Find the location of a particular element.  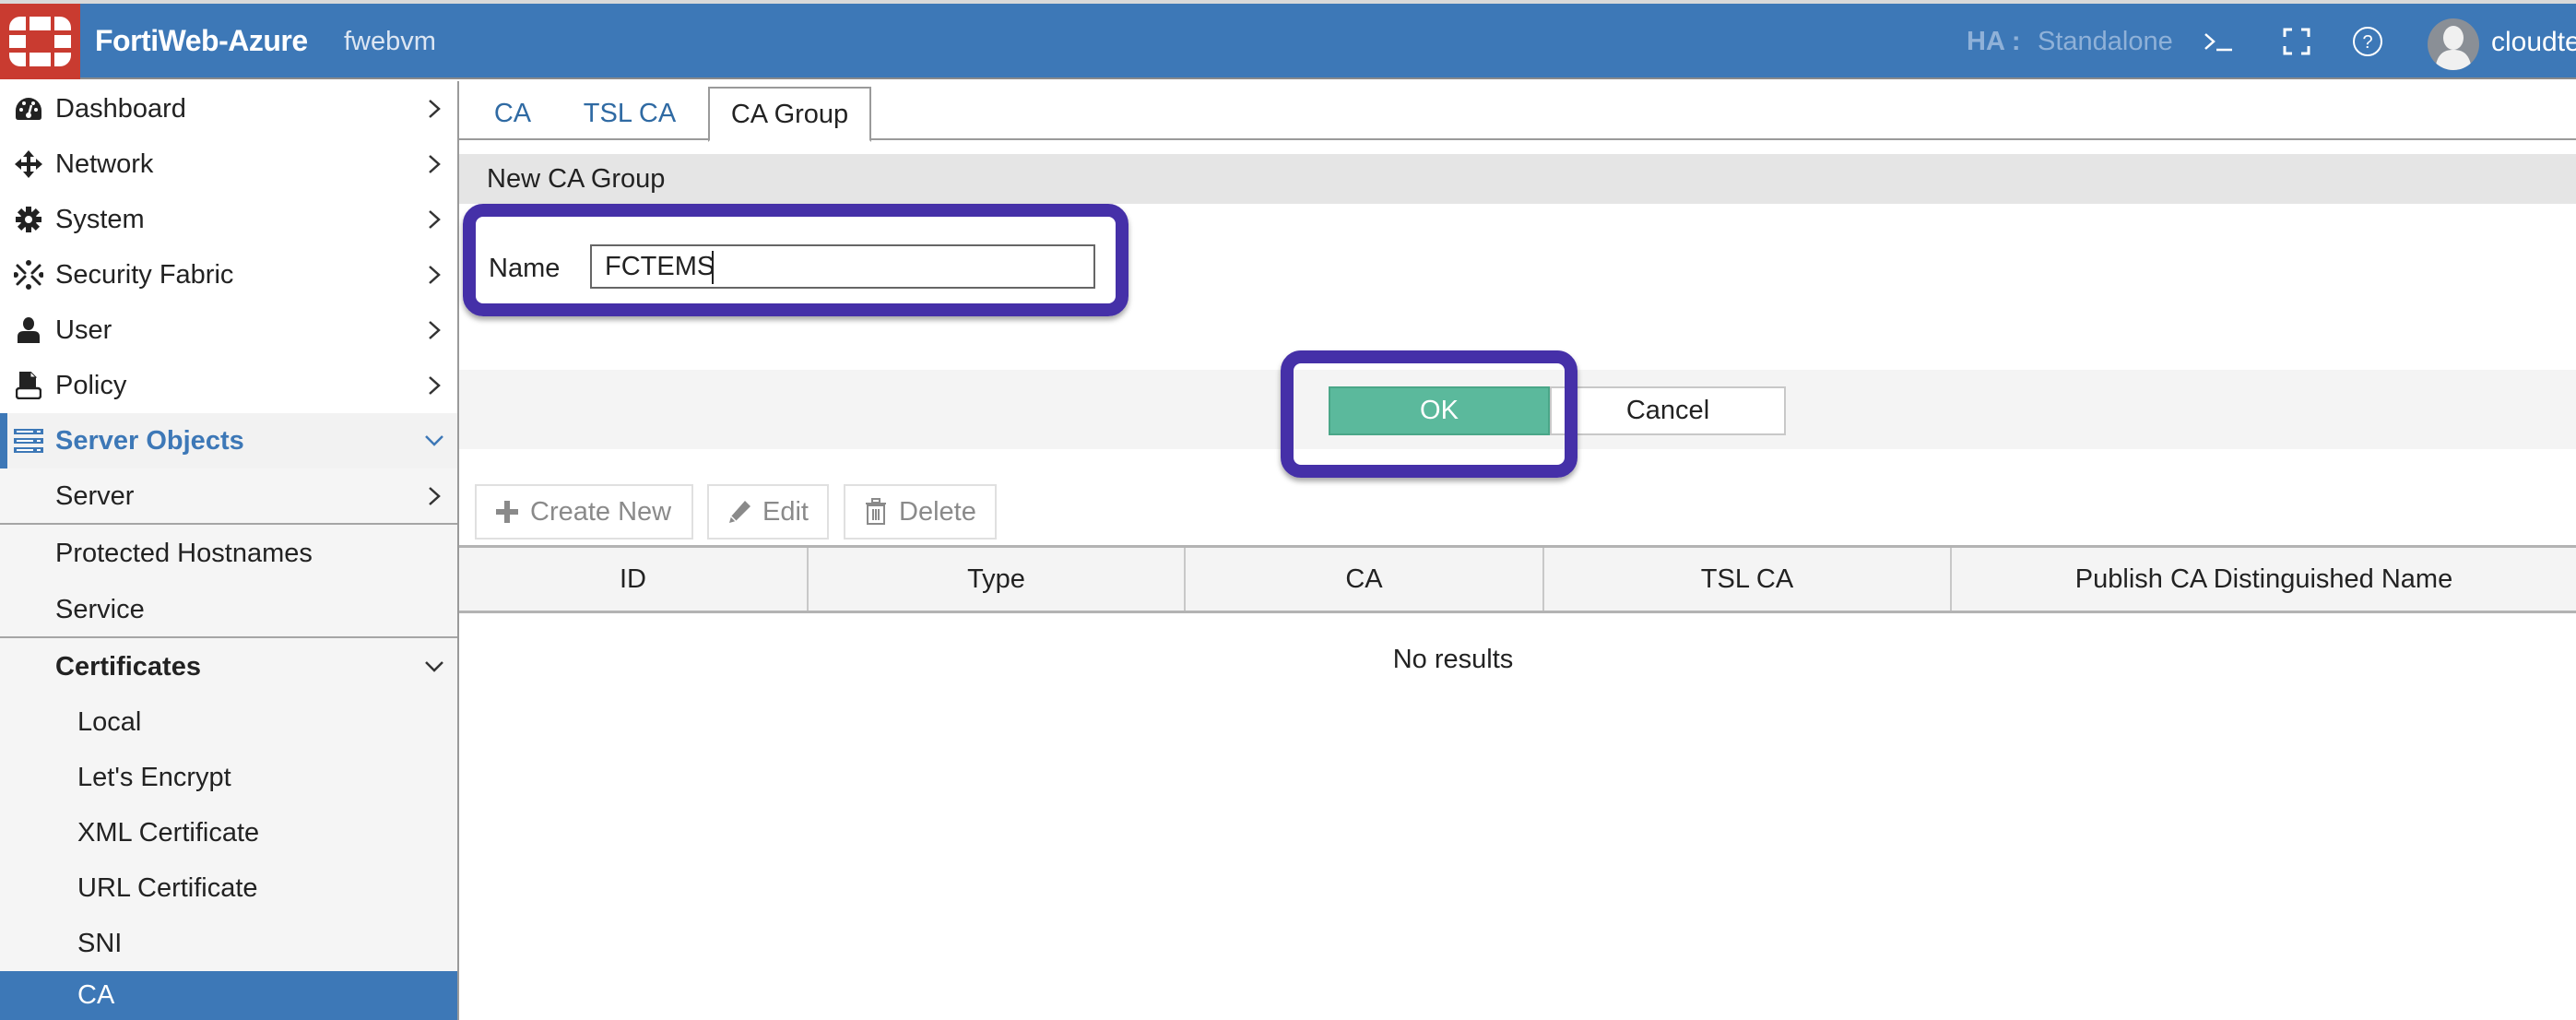

sidebar-item-security-fabric: Security Fabric is located at coordinates (228, 274).